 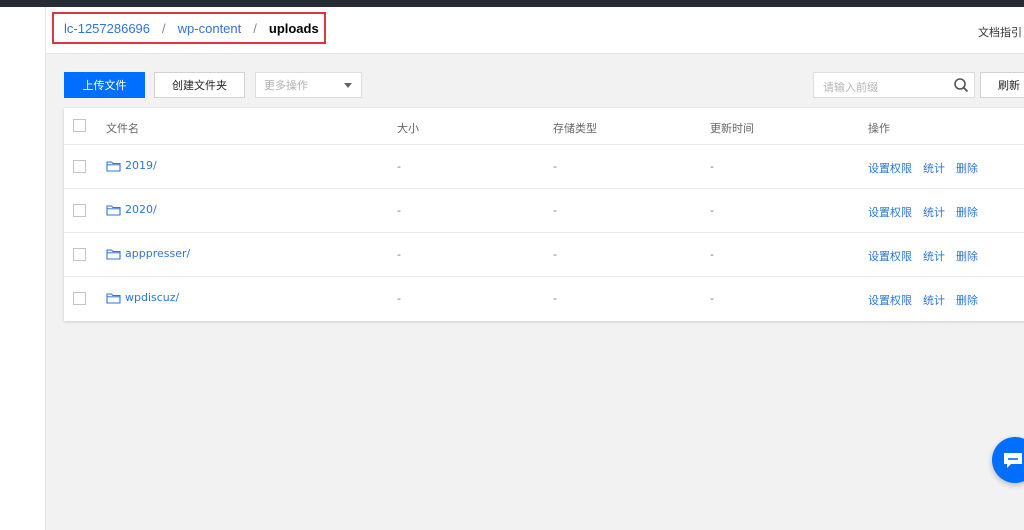 I want to click on breadcrumb-current: uploads, so click(x=293, y=28).